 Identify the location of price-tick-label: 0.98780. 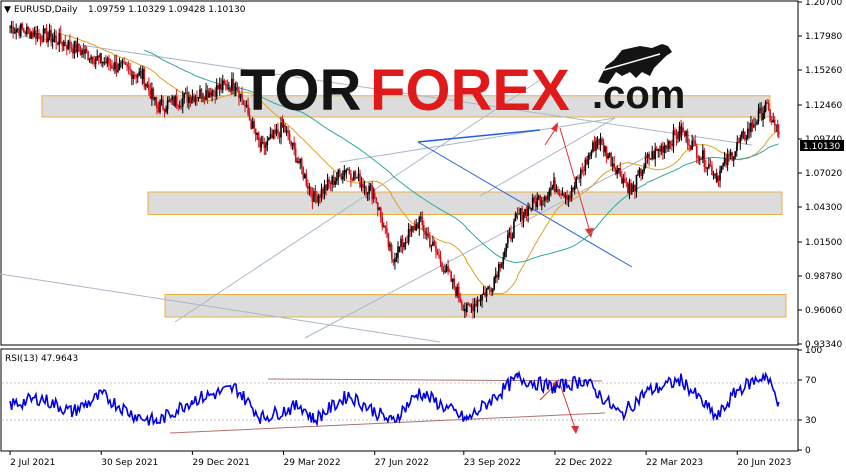
(823, 277).